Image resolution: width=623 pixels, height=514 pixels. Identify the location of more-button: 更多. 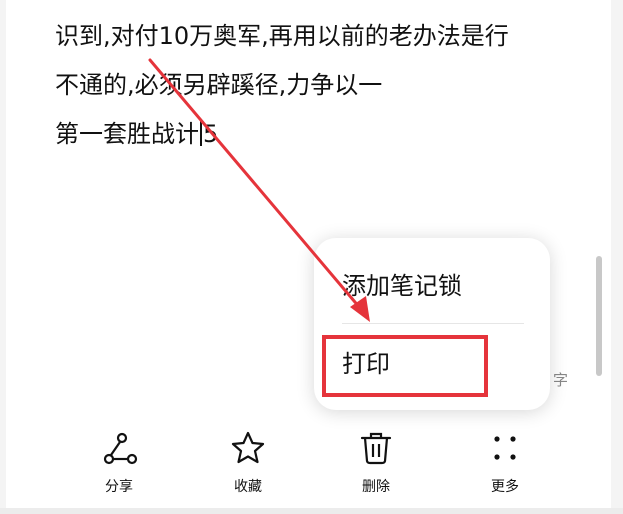
(505, 463).